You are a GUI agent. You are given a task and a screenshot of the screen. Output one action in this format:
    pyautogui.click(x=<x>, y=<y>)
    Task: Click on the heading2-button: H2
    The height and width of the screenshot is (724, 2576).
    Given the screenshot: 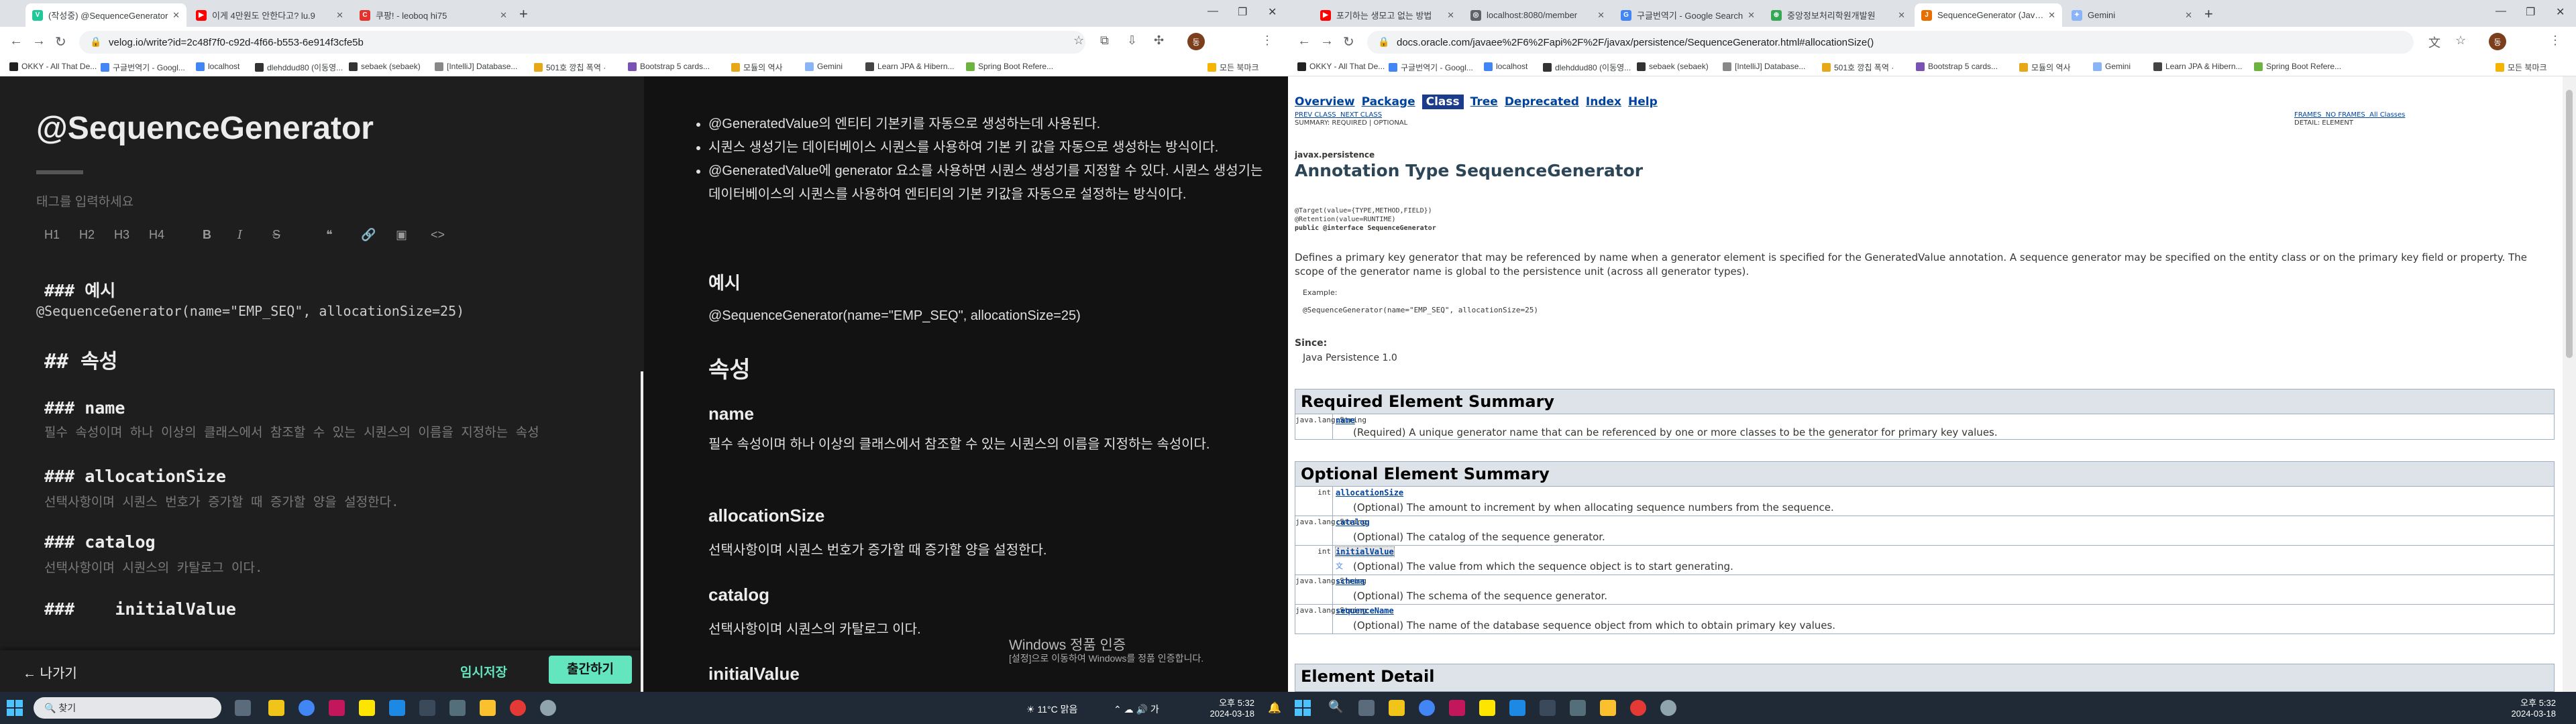 What is the action you would take?
    pyautogui.click(x=96, y=235)
    